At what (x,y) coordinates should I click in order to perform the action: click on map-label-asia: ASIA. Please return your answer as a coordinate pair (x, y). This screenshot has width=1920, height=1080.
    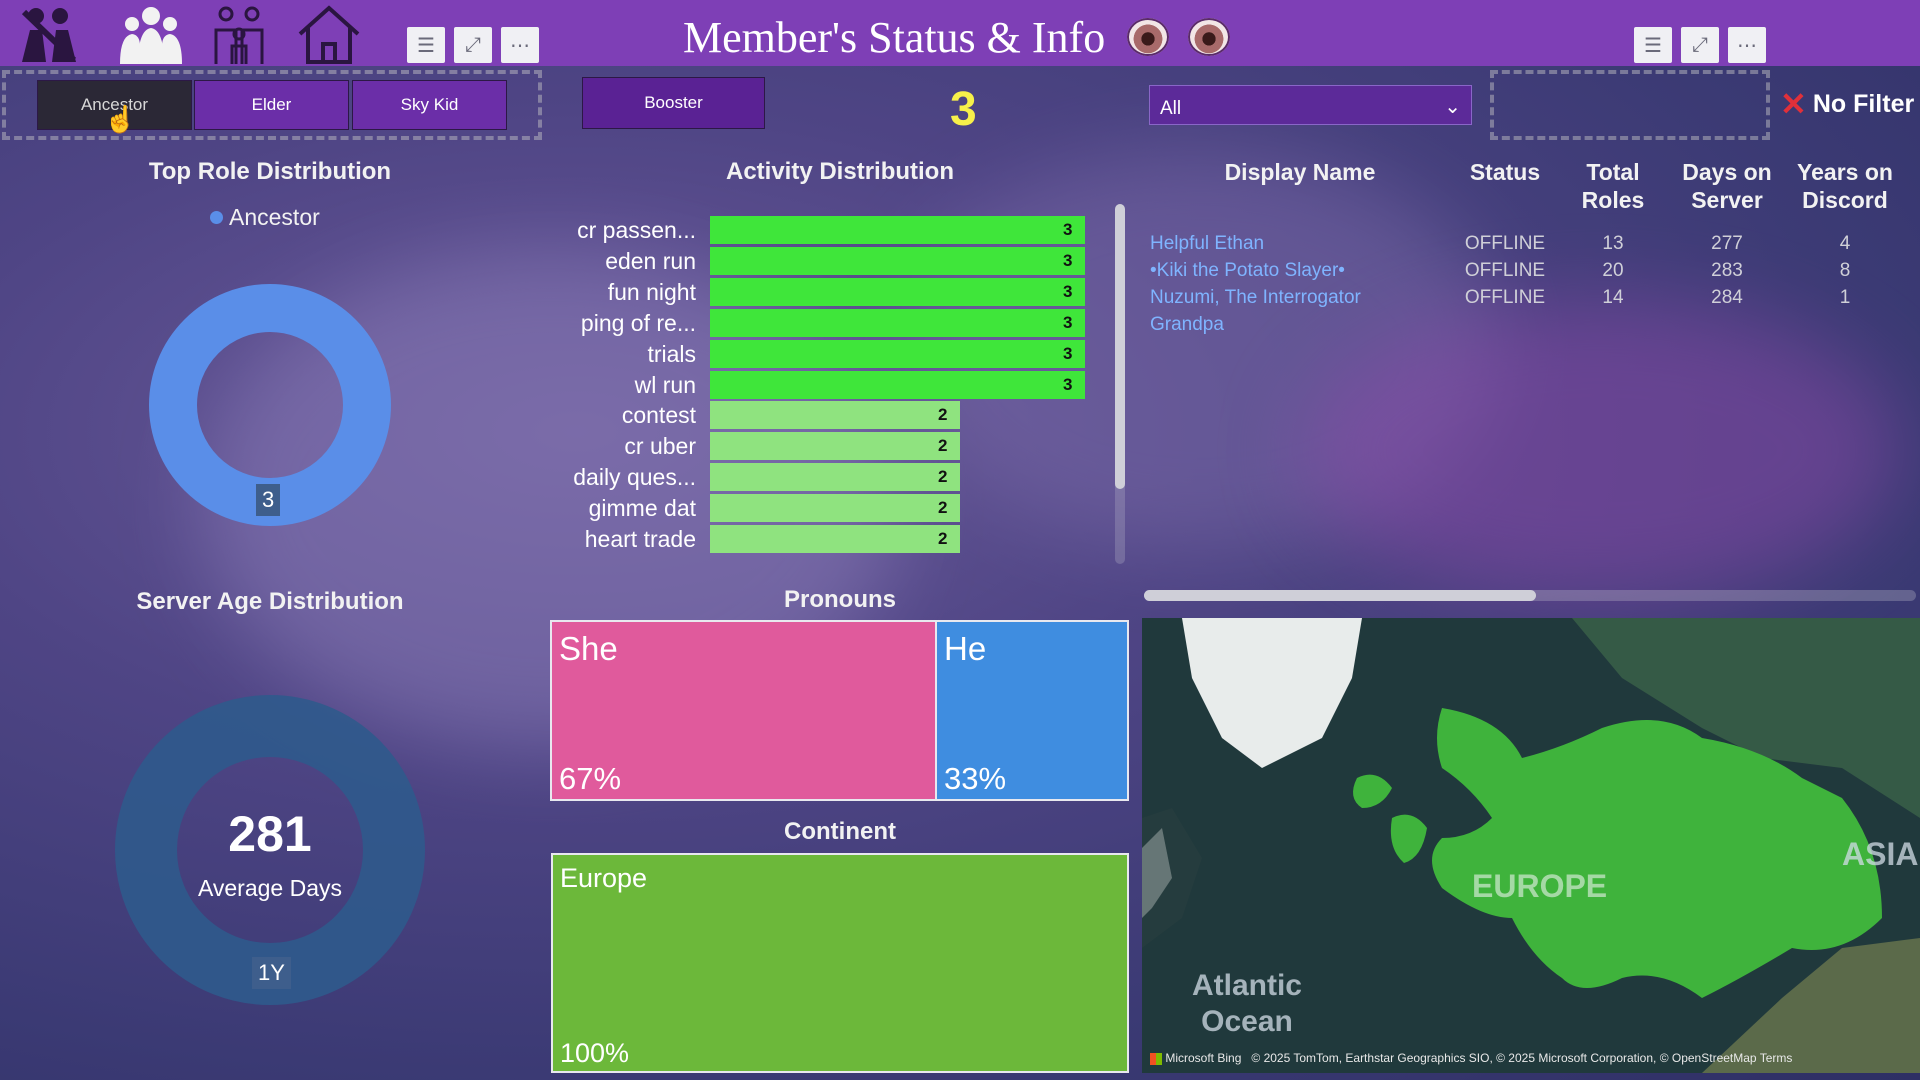
    Looking at the image, I should click on (1880, 854).